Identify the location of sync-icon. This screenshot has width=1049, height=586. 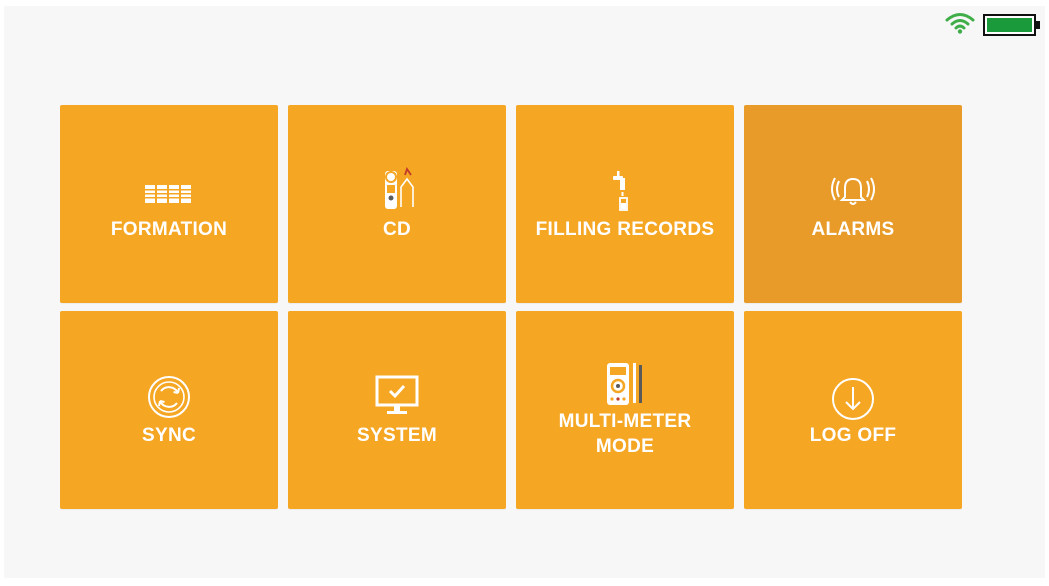
(169, 396).